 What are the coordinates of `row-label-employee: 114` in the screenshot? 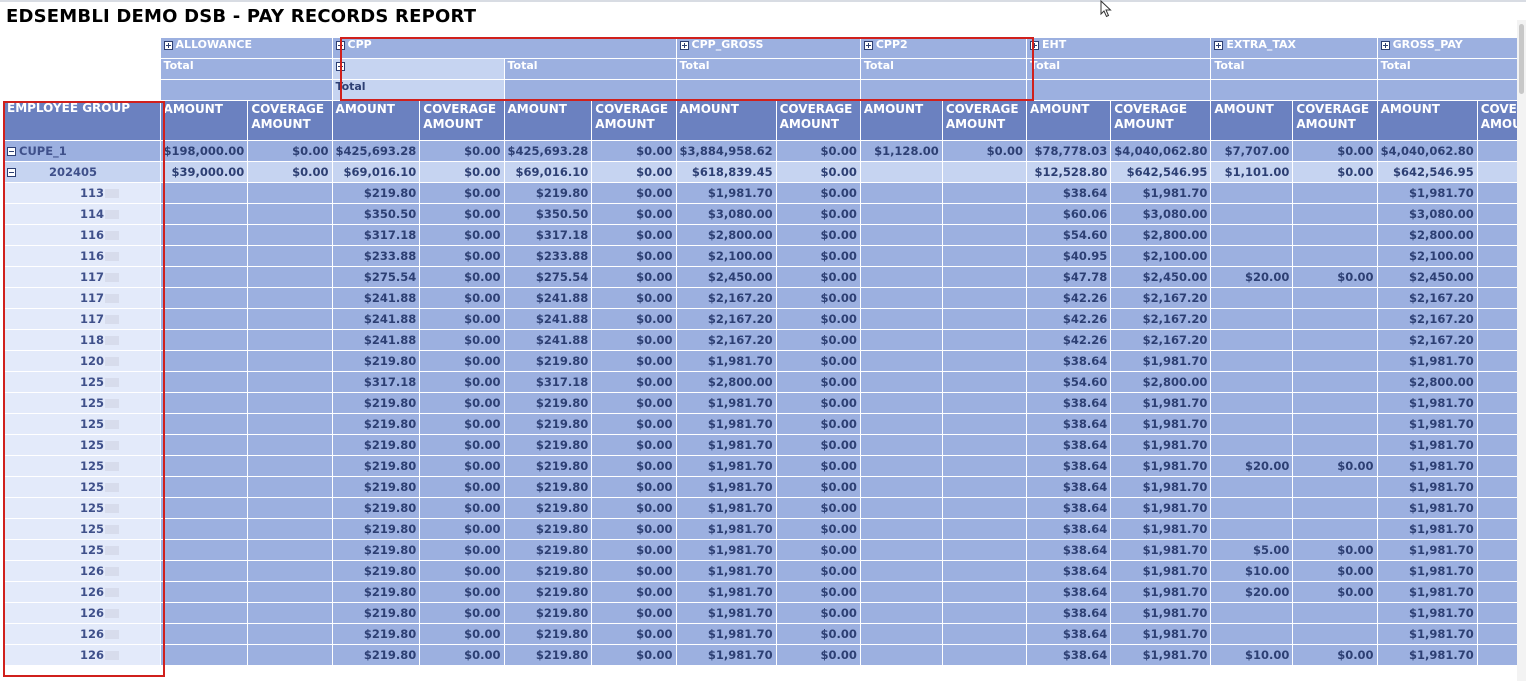 It's located at (82, 214).